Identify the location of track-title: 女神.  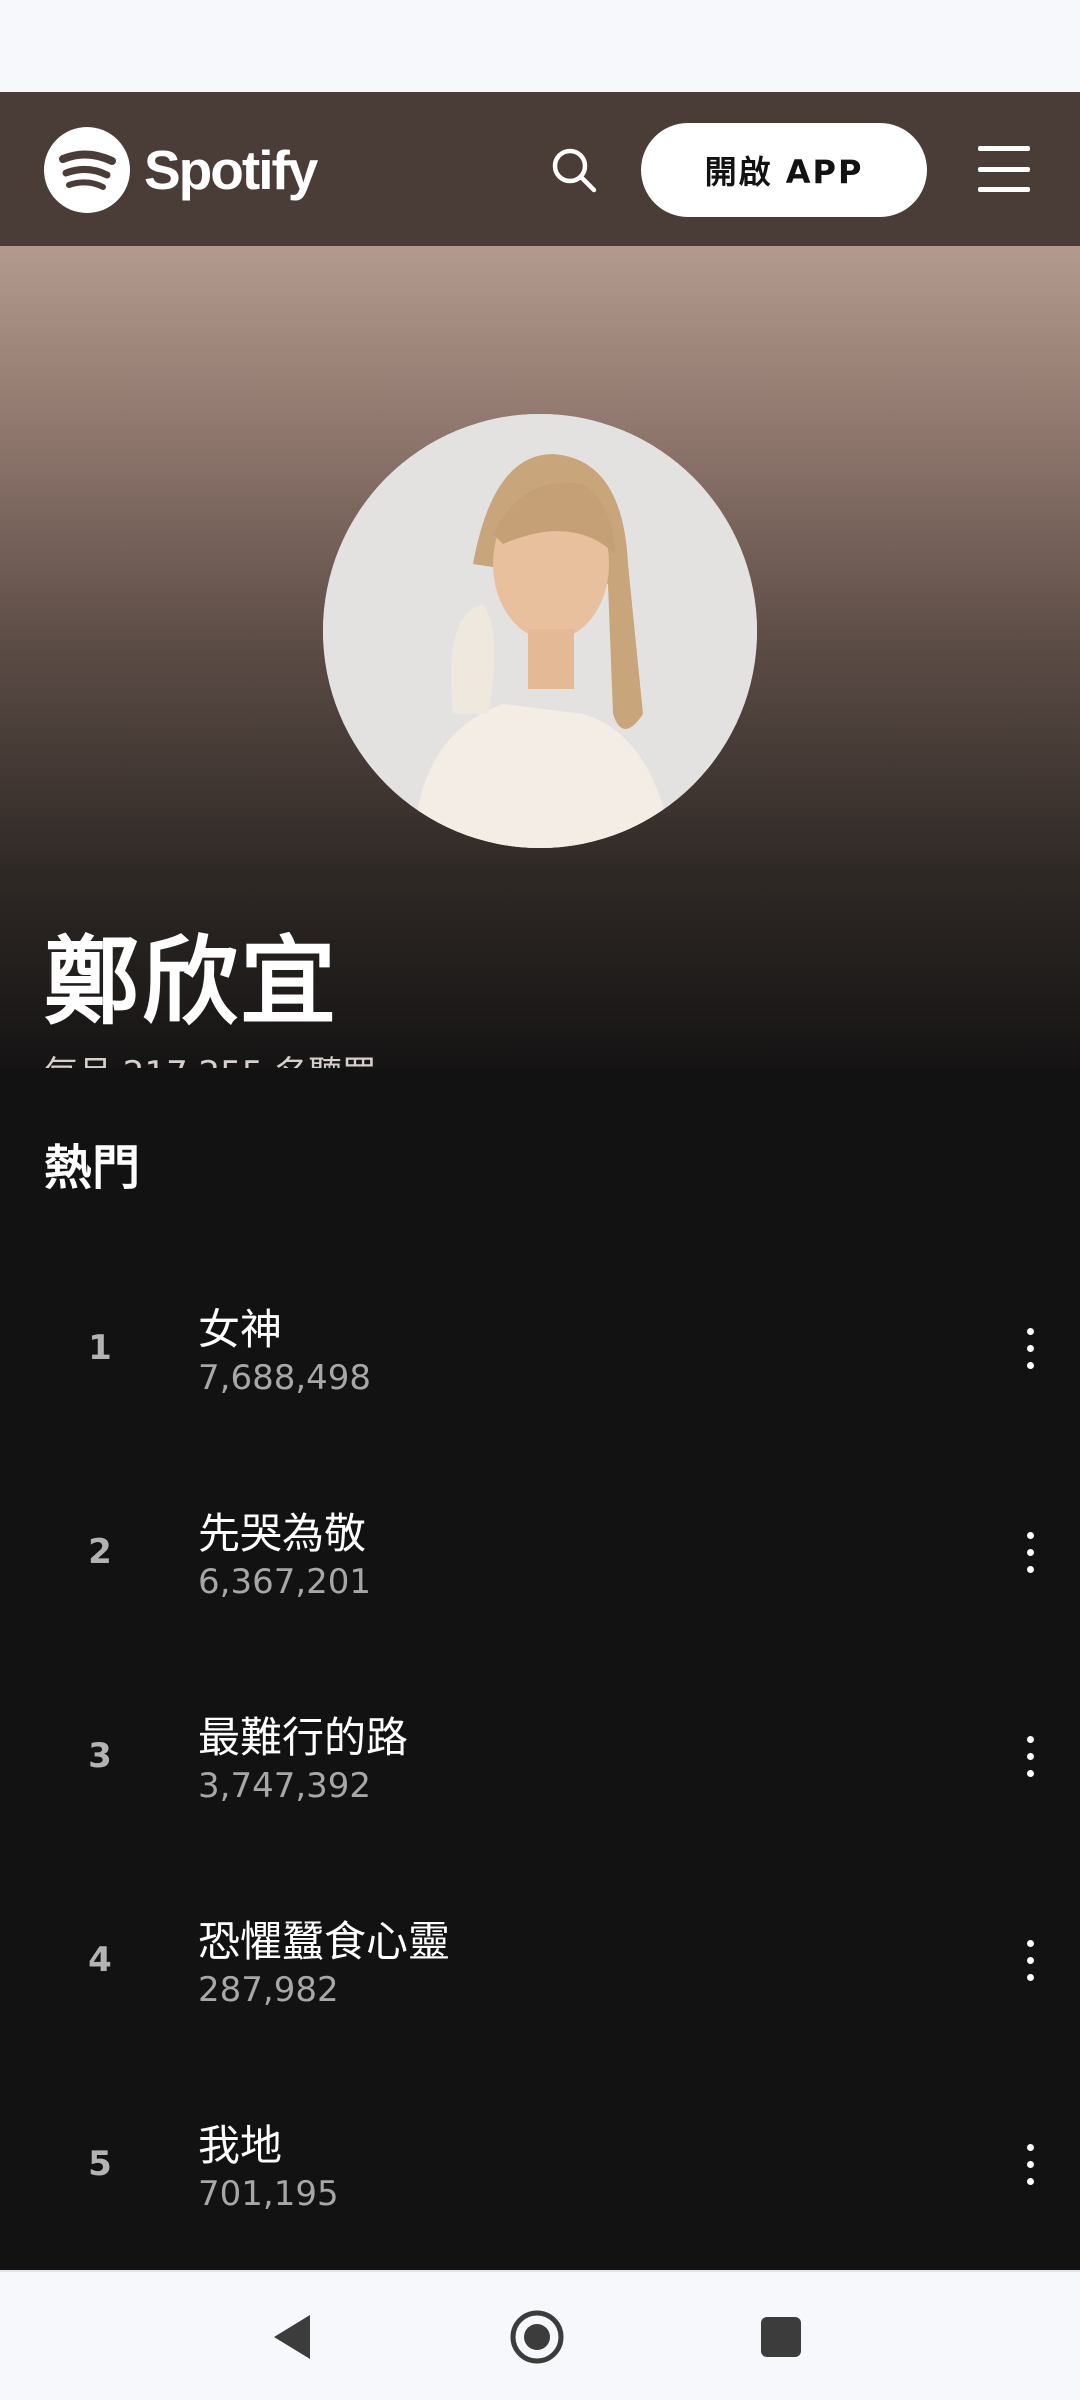
(240, 1329).